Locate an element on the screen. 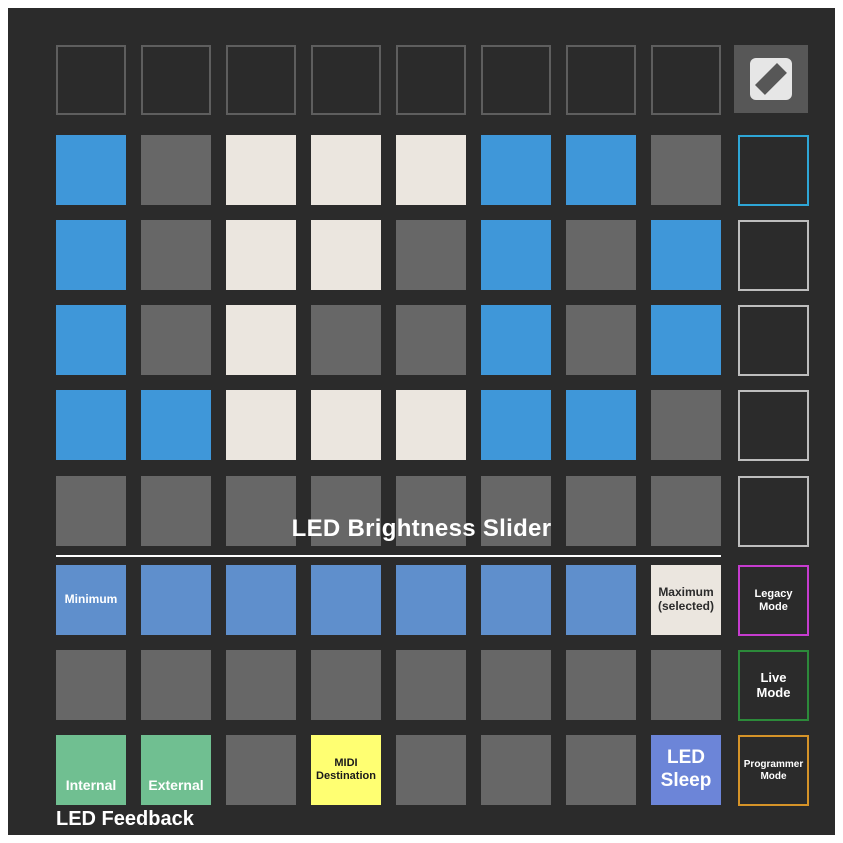 The width and height of the screenshot is (843, 843). maximum-label-line1: Maximum is located at coordinates (686, 592).